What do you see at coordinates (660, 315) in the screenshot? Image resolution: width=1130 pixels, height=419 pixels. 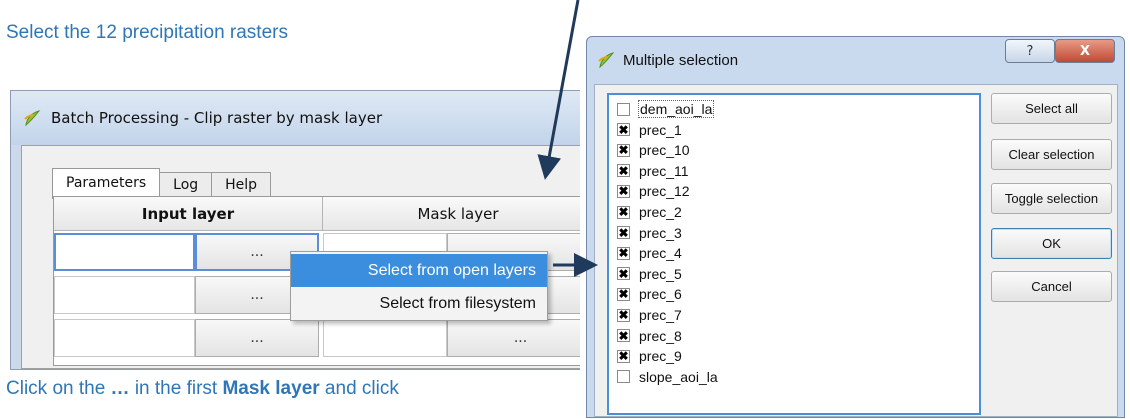 I see `layer-name: prec_7` at bounding box center [660, 315].